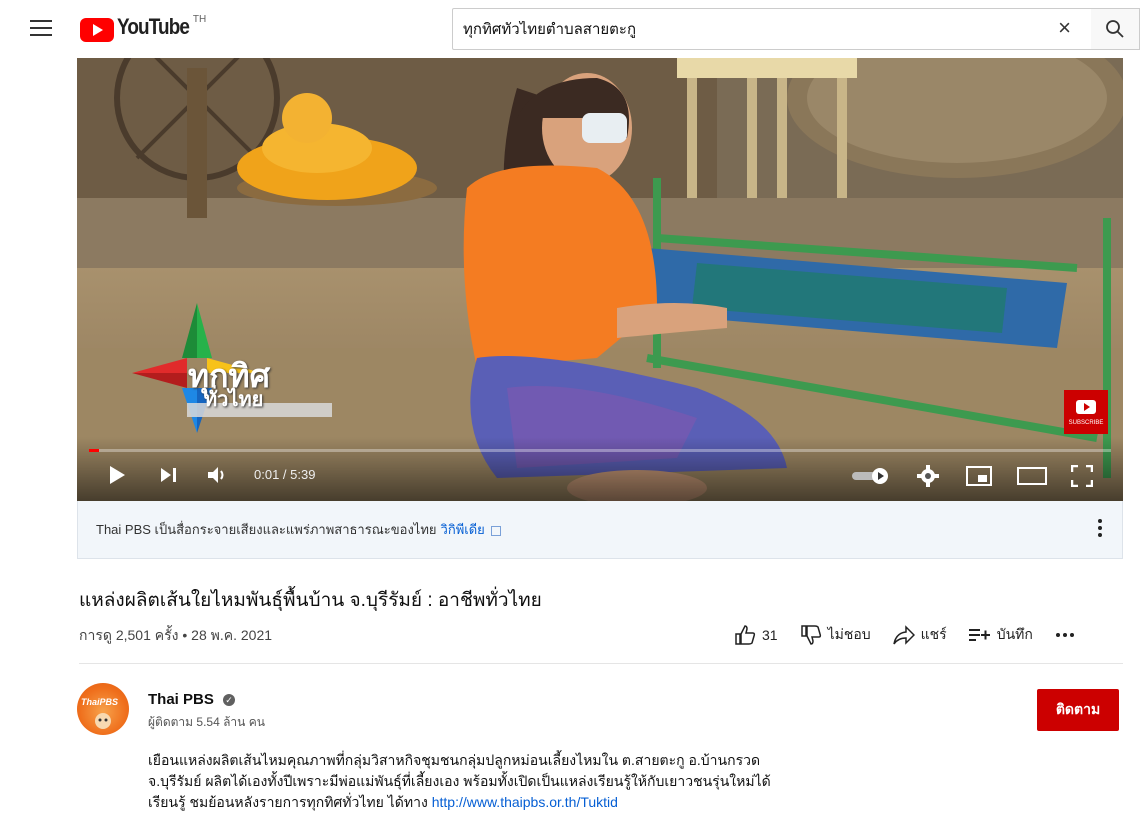 The width and height of the screenshot is (1140, 814). I want to click on logo-text: YouTube, so click(153, 26).